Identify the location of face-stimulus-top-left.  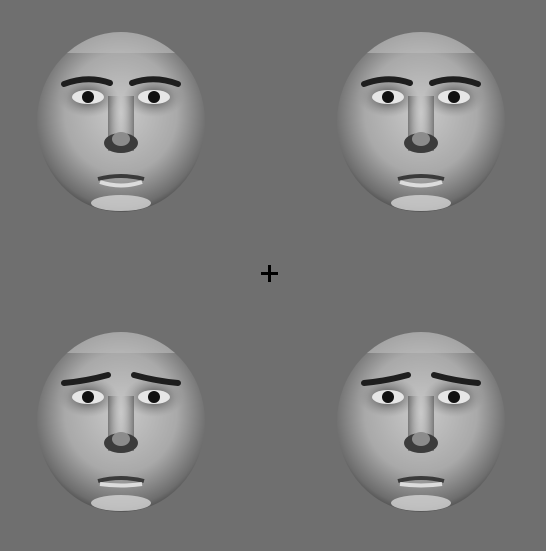
(121, 122).